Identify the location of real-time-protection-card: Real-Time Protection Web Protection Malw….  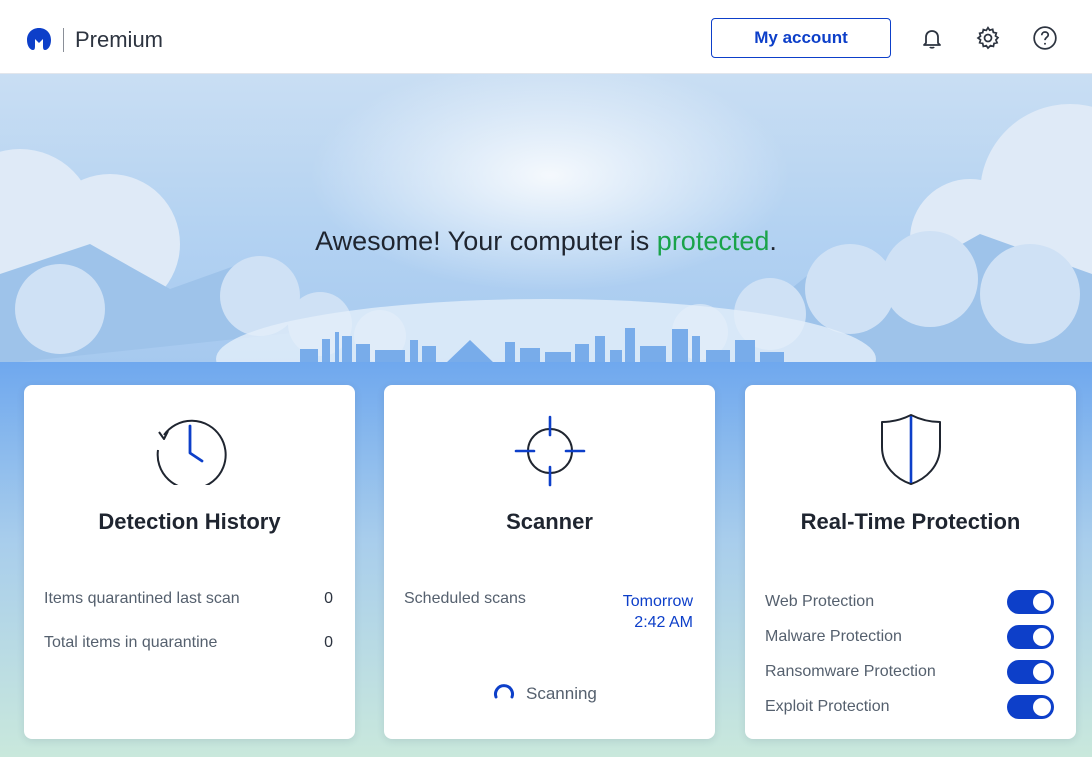
(910, 562).